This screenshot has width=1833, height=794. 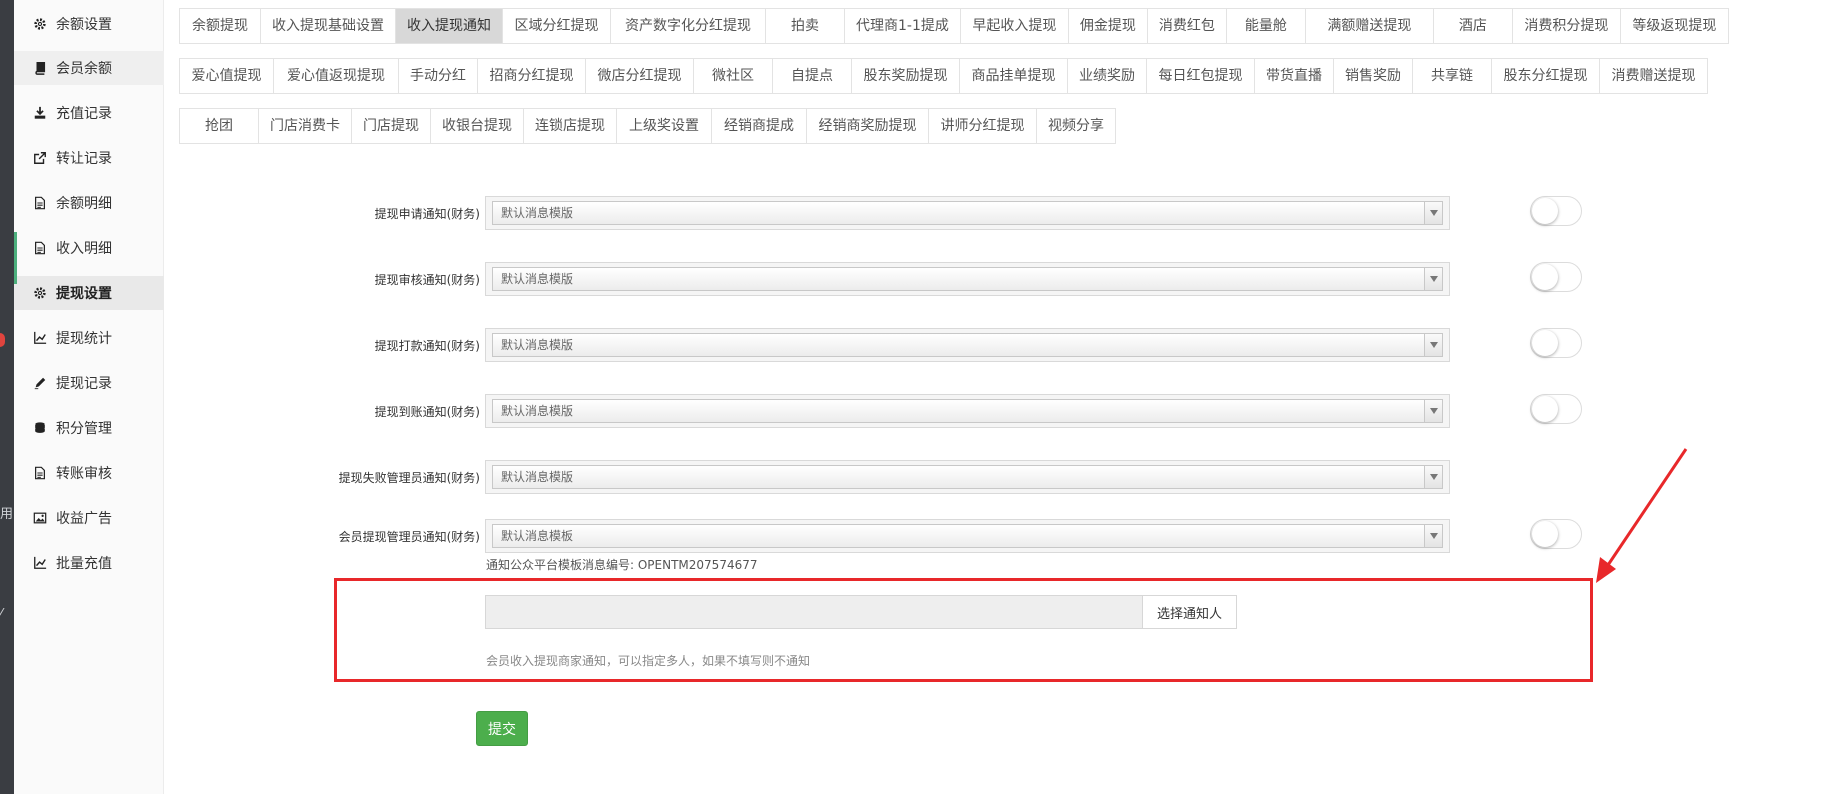 What do you see at coordinates (1107, 26) in the screenshot?
I see `tab-row1-9: 佣金提现` at bounding box center [1107, 26].